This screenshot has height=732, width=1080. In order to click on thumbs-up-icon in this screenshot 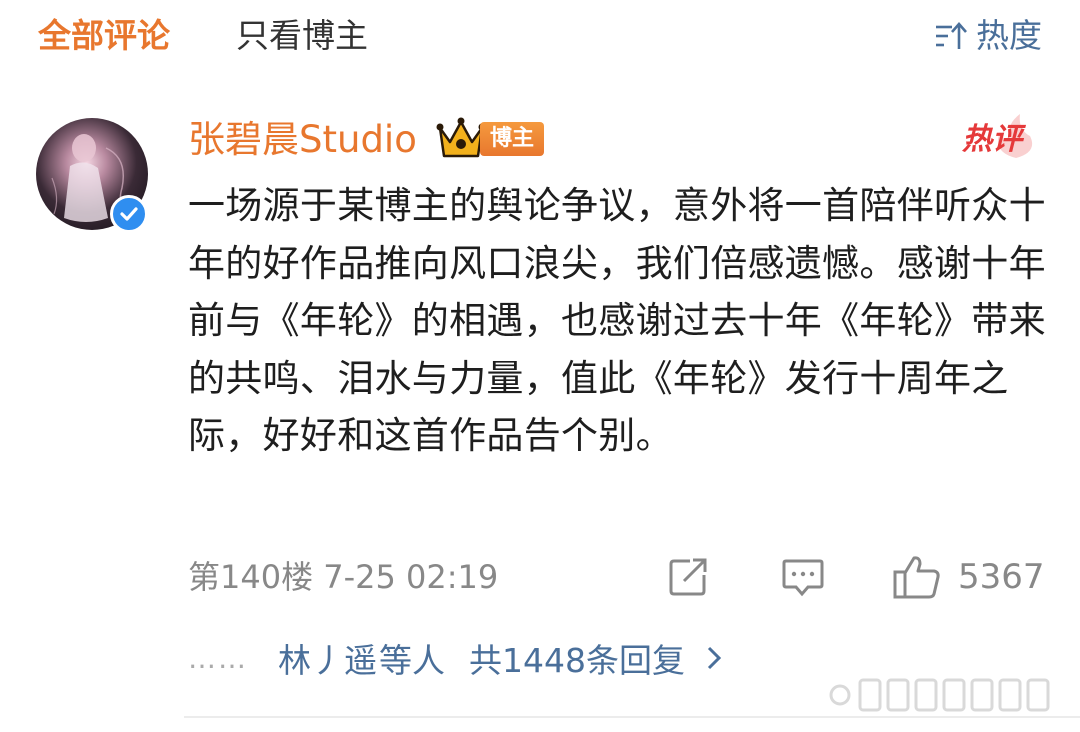, I will do `click(916, 577)`.